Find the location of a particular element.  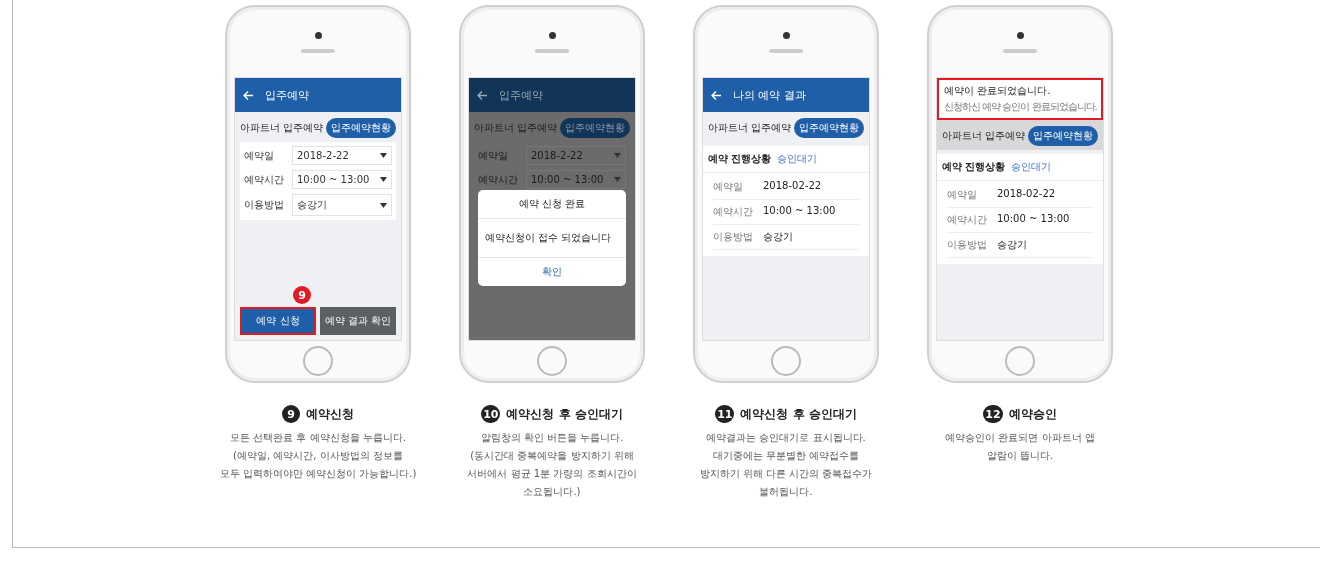

result-button: 예약 결과 확인 is located at coordinates (358, 321).